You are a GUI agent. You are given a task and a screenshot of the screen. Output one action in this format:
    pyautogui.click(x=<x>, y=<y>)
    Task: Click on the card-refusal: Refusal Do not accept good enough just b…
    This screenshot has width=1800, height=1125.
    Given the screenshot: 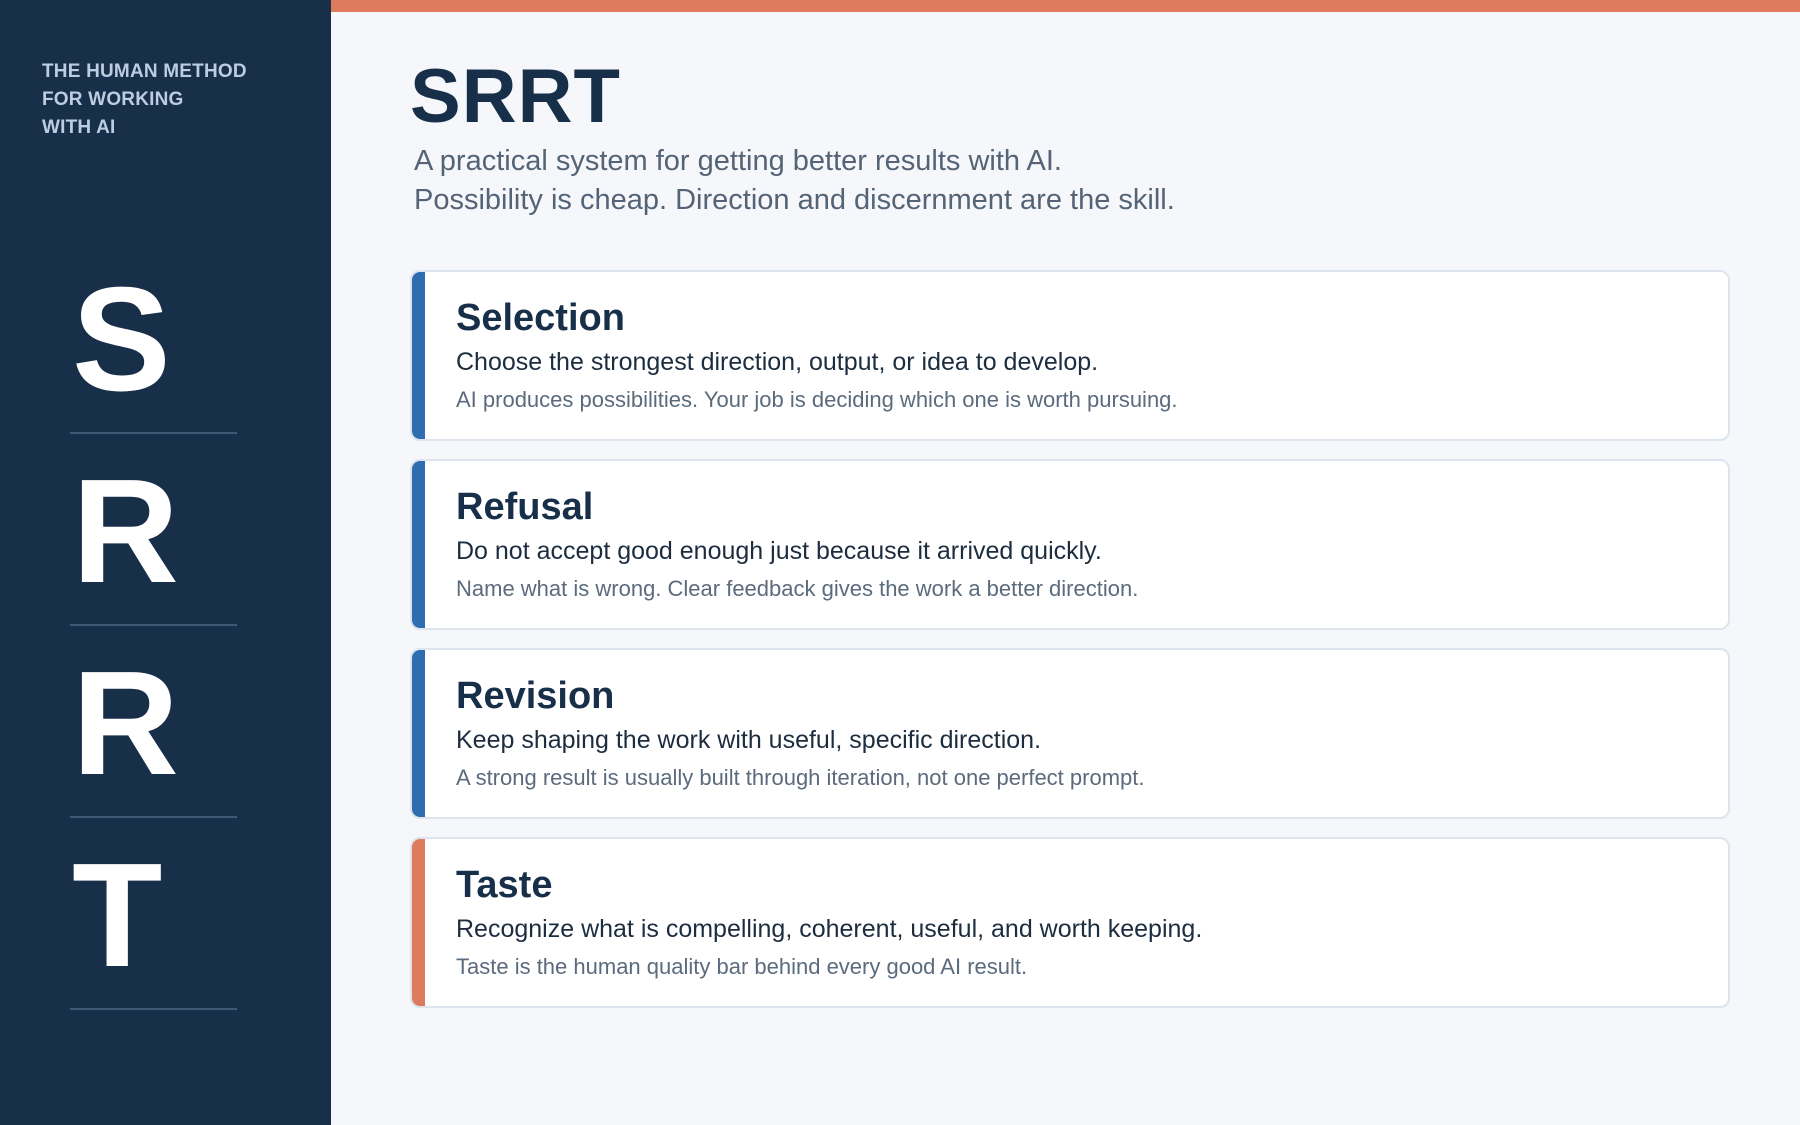 What is the action you would take?
    pyautogui.click(x=1070, y=544)
    